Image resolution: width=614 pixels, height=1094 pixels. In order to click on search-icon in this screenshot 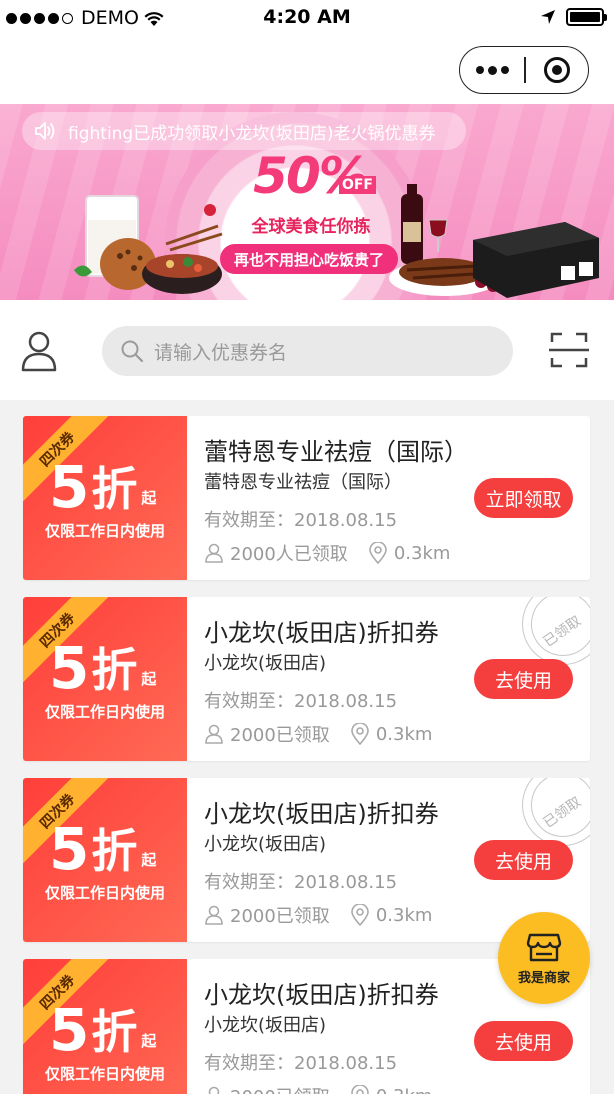, I will do `click(132, 351)`.